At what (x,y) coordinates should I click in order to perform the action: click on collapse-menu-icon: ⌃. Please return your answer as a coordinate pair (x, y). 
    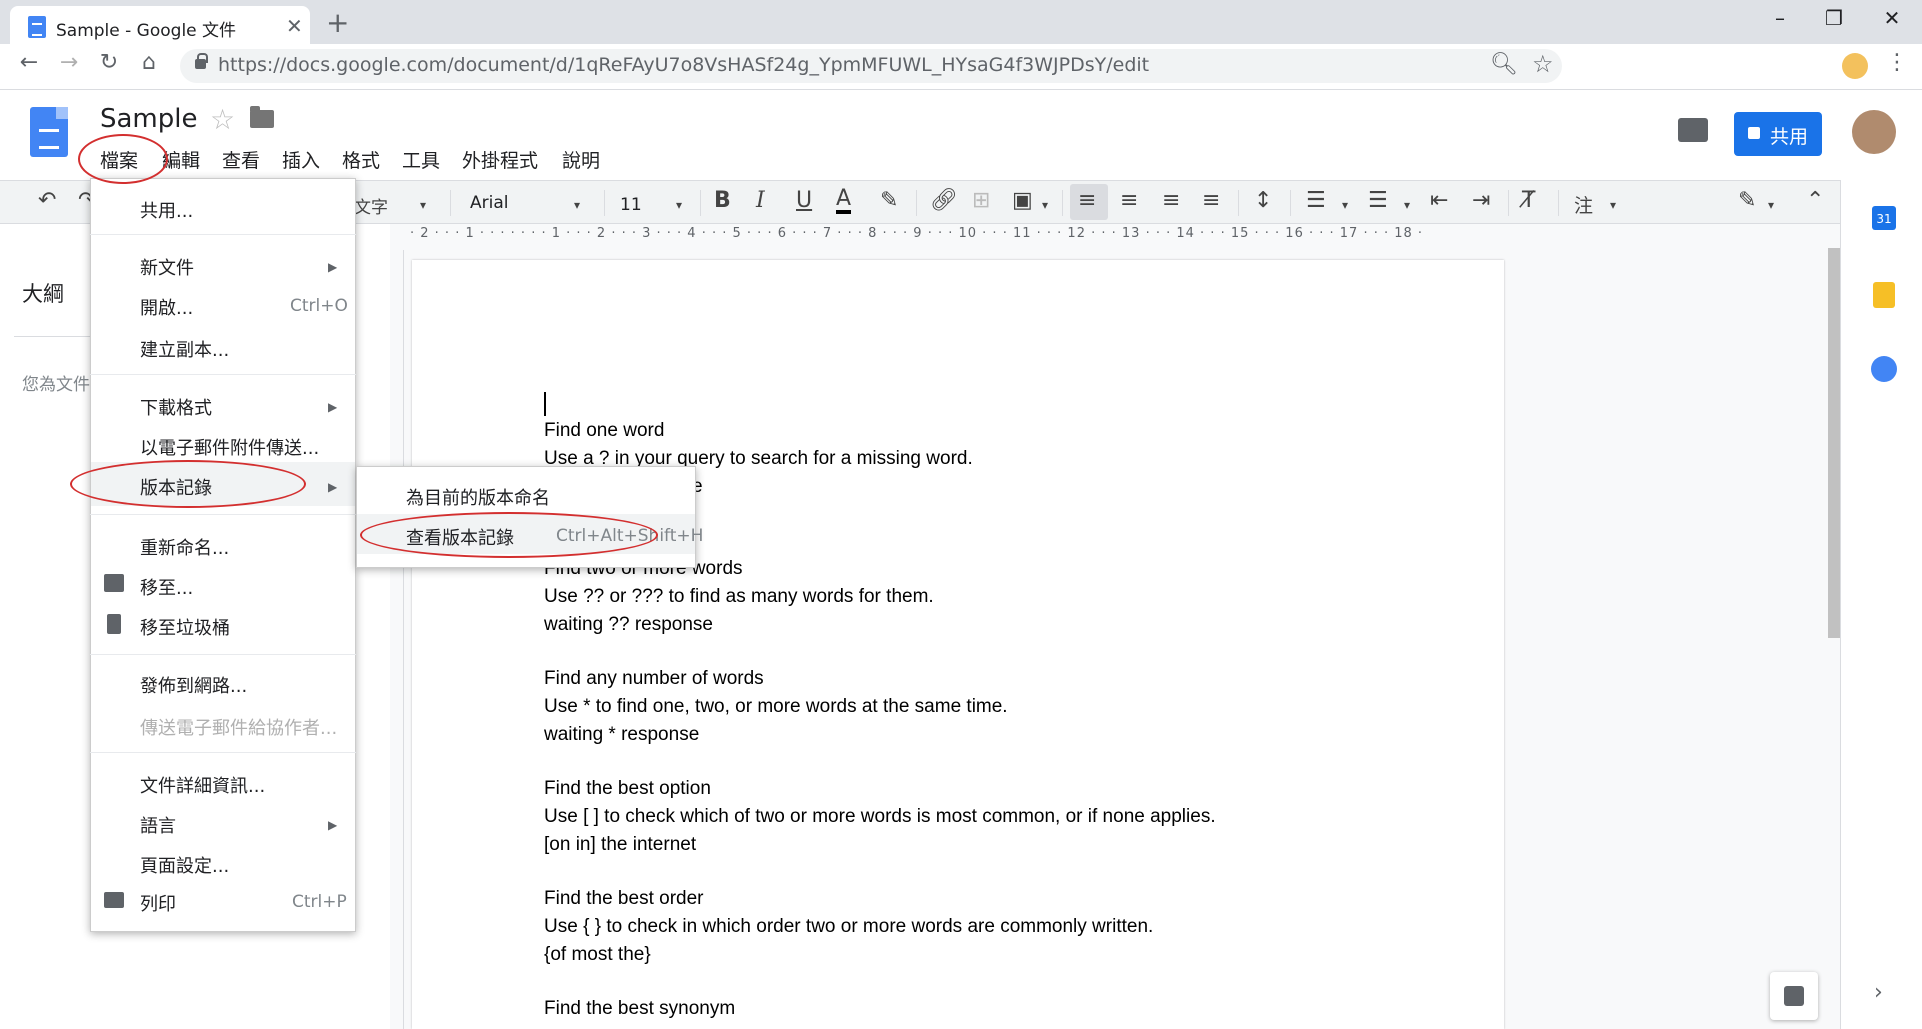
    Looking at the image, I should click on (1815, 200).